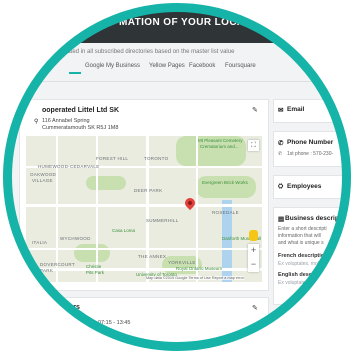 This screenshot has width=354, height=354. What do you see at coordinates (69, 166) in the screenshot?
I see `map-label-humewood: HUMEWOOD-CEDARVALE` at bounding box center [69, 166].